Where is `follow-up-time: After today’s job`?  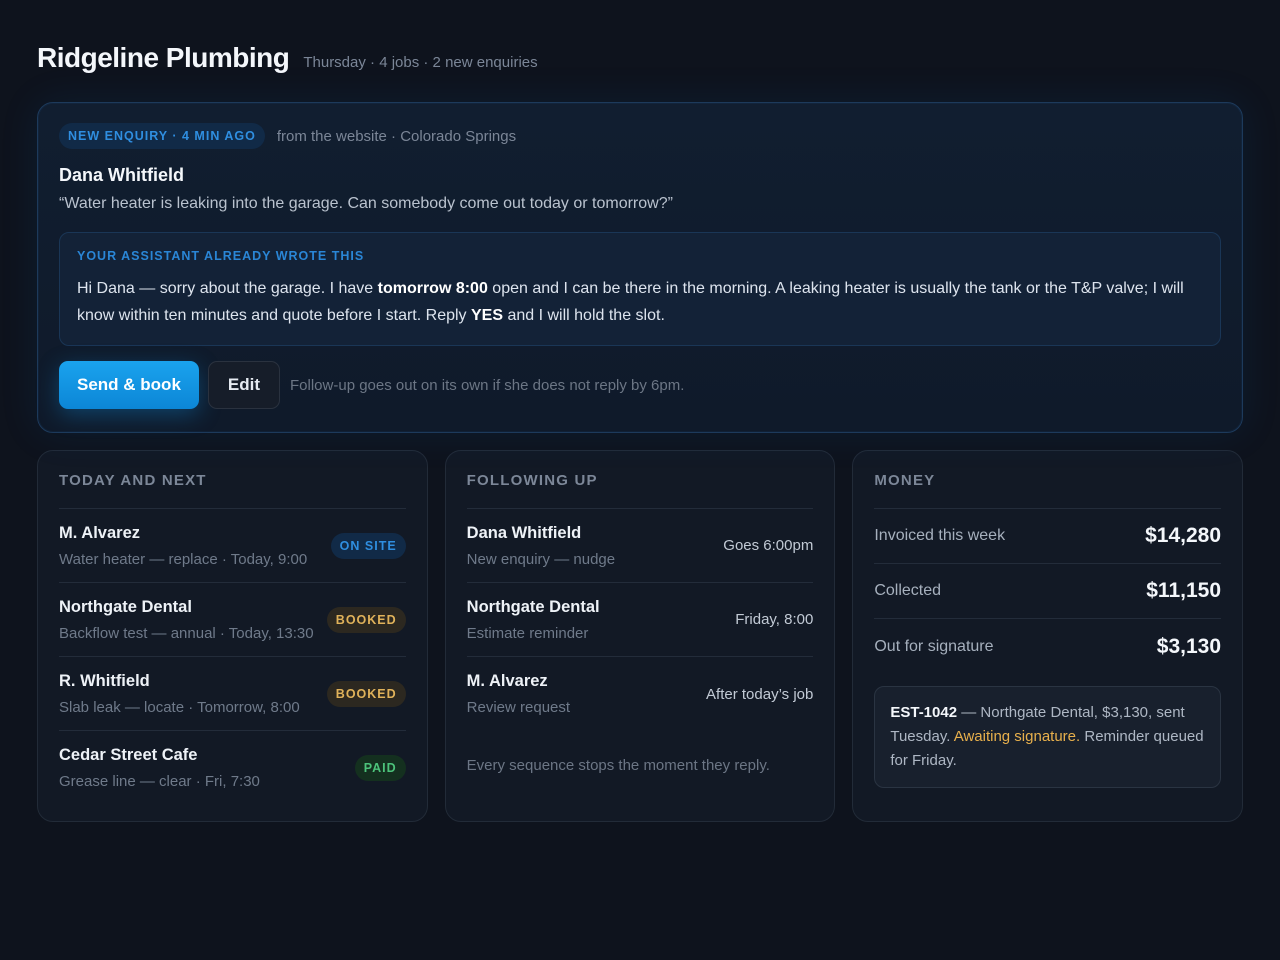 follow-up-time: After today’s job is located at coordinates (760, 694).